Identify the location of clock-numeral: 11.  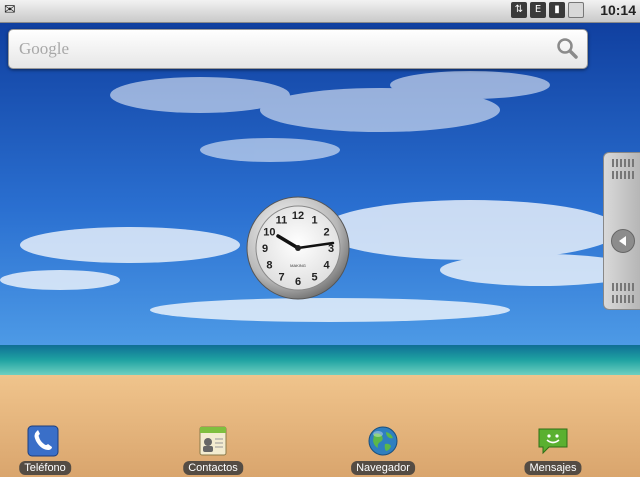
(282, 220).